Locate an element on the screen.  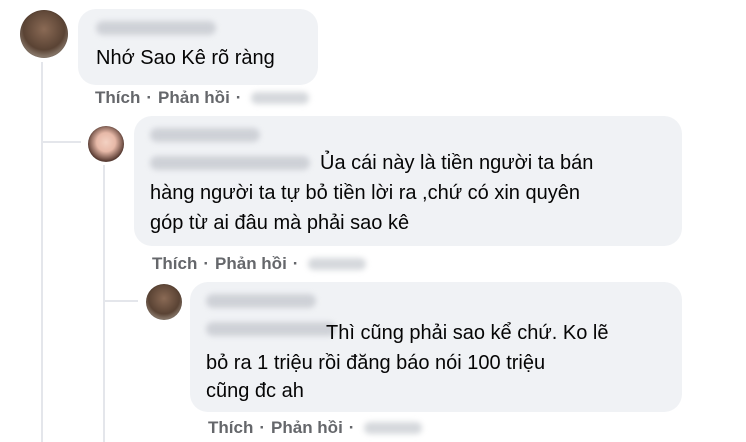
comment-text: bỏ ra 1 triệu rồi đăng báo nói 100 triệu is located at coordinates (376, 363).